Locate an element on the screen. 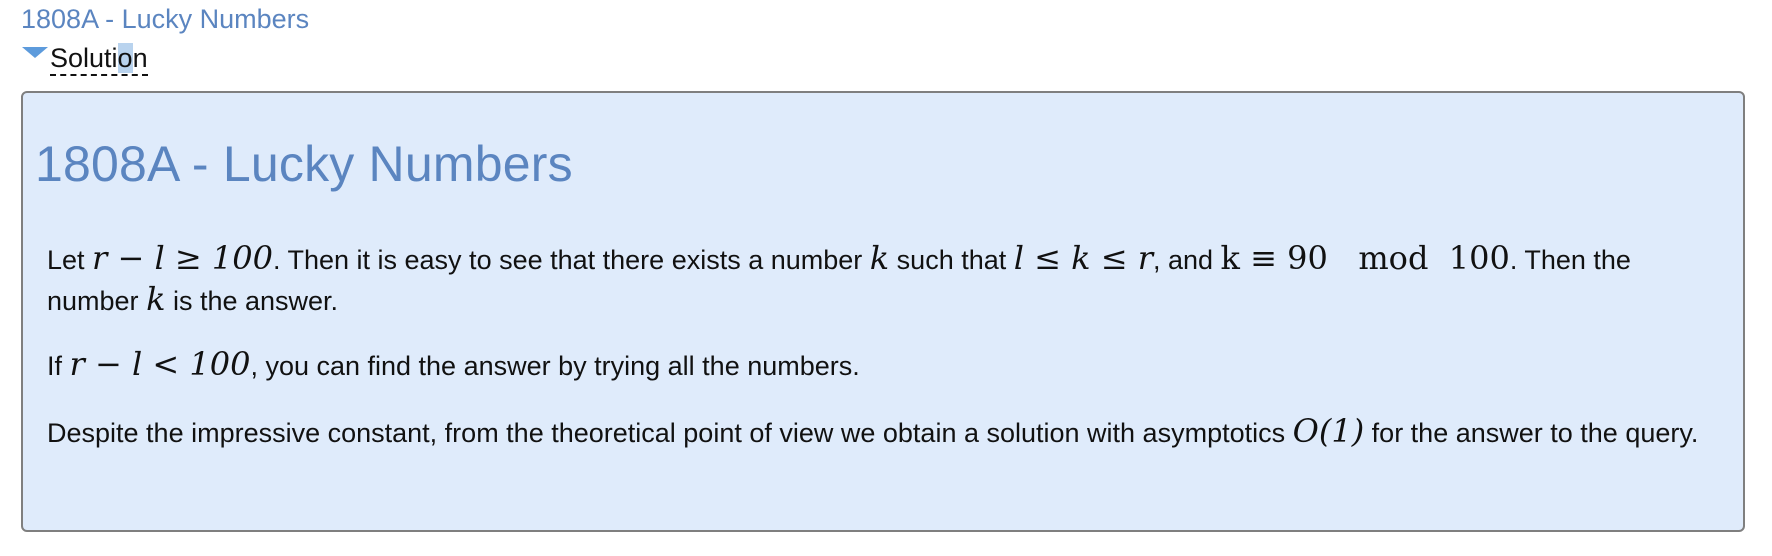 Image resolution: width=1772 pixels, height=556 pixels. text-span: Let is located at coordinates (70, 260).